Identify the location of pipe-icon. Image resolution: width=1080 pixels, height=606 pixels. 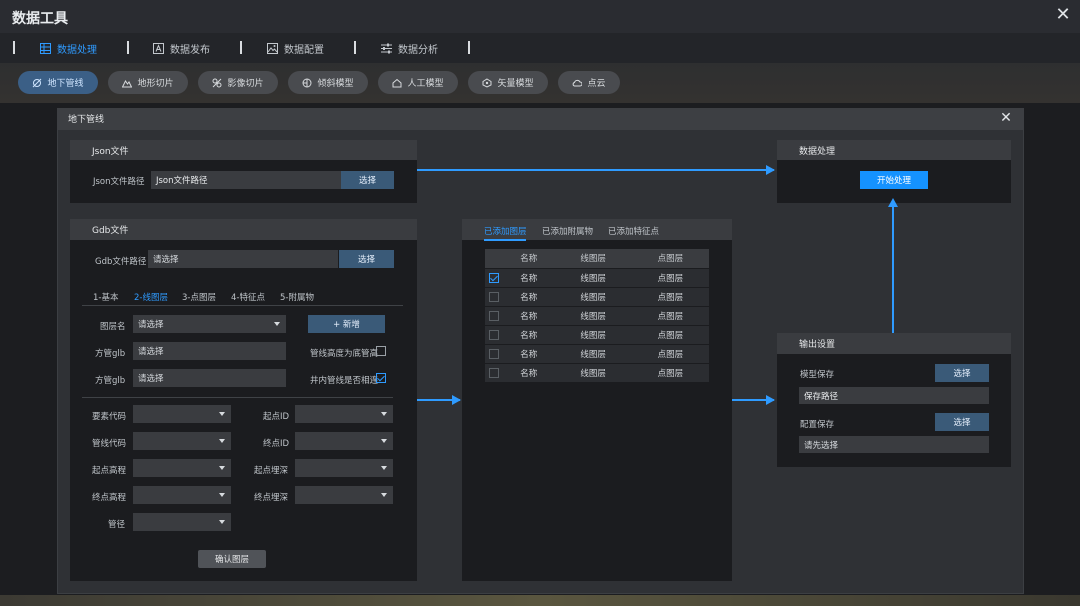
(37, 82).